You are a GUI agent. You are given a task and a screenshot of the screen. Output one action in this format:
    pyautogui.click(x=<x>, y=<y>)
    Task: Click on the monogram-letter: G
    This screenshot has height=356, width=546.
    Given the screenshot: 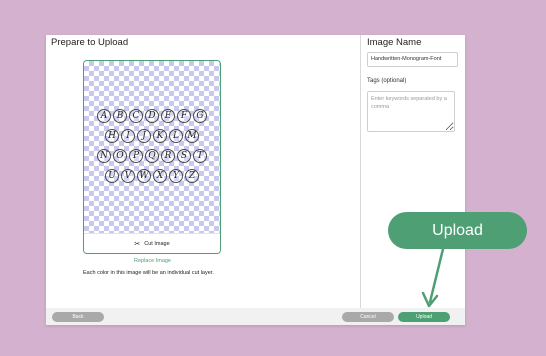 What is the action you would take?
    pyautogui.click(x=200, y=116)
    